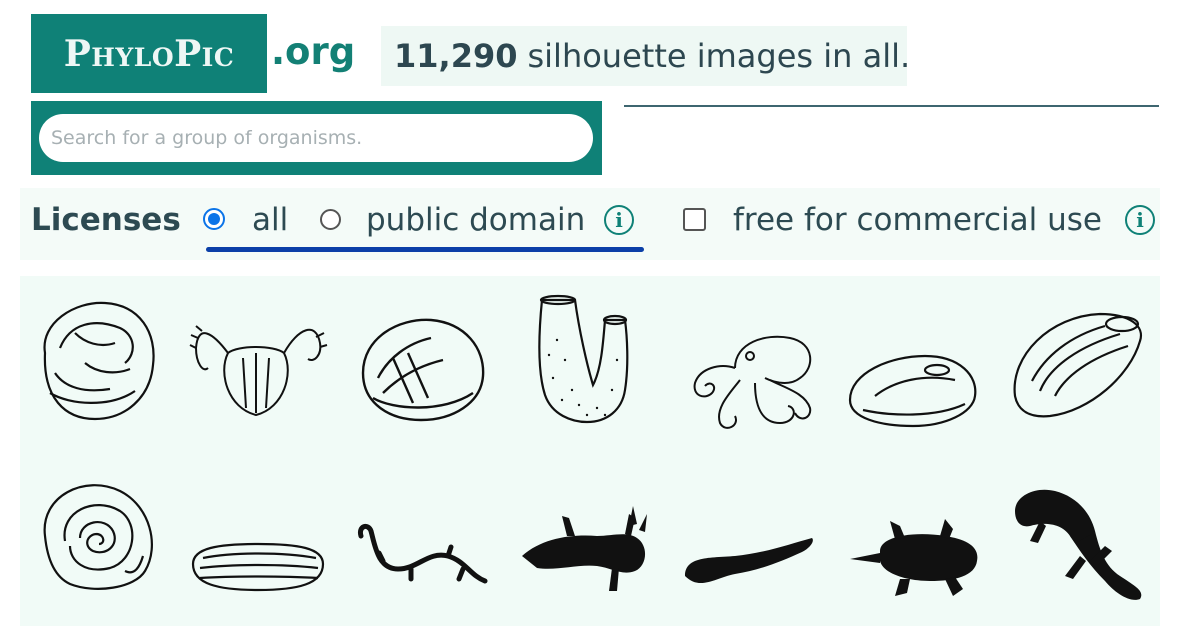 Image resolution: width=1184 pixels, height=633 pixels. I want to click on eel-icon, so click(750, 556).